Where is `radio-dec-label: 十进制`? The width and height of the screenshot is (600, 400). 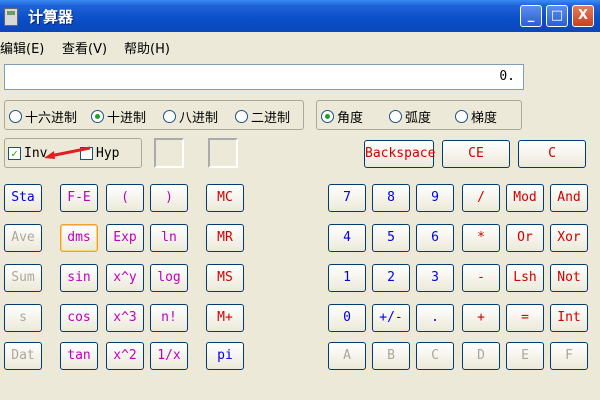
radio-dec-label: 十进制 is located at coordinates (127, 118).